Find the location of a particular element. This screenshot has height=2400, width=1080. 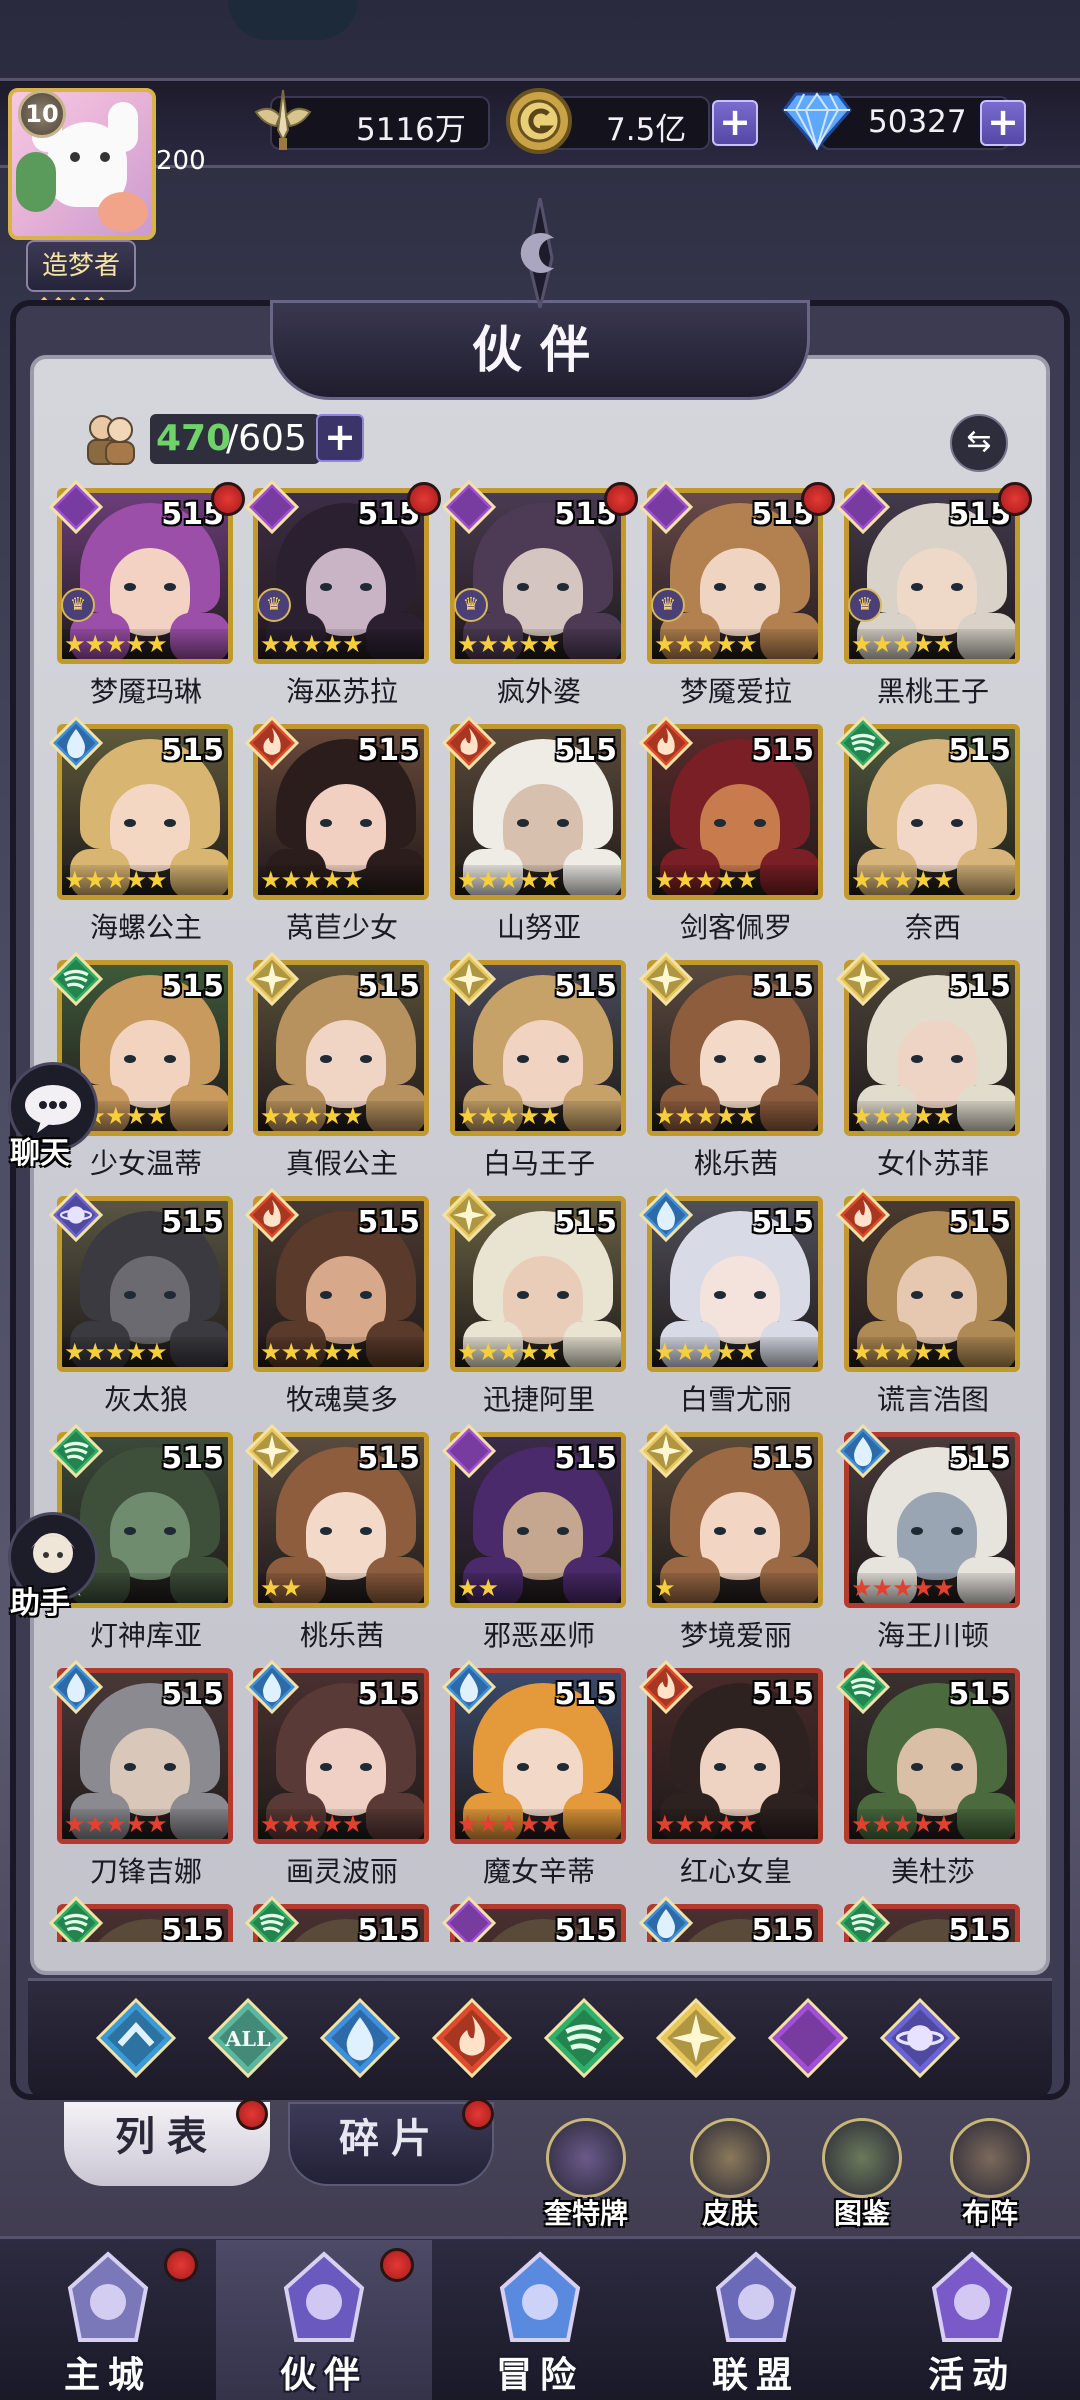

partner-card: 515 ★★★★★ 白雪尤丽 is located at coordinates (731, 1301).